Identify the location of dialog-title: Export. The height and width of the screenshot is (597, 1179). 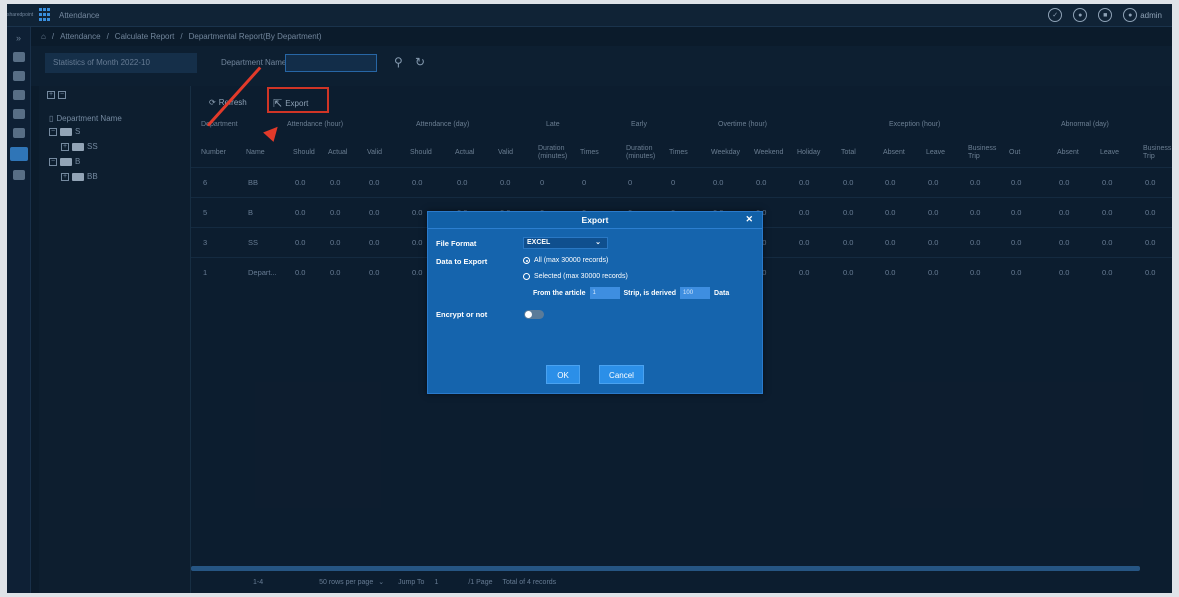
(595, 220).